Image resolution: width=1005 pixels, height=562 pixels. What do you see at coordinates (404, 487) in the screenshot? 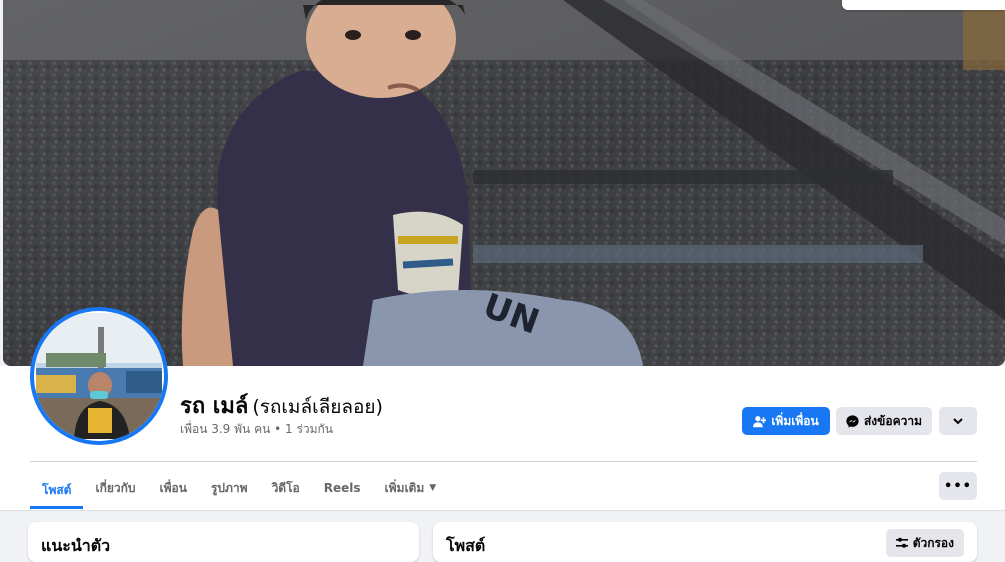
I see `tab-label: เพิ่มเติม` at bounding box center [404, 487].